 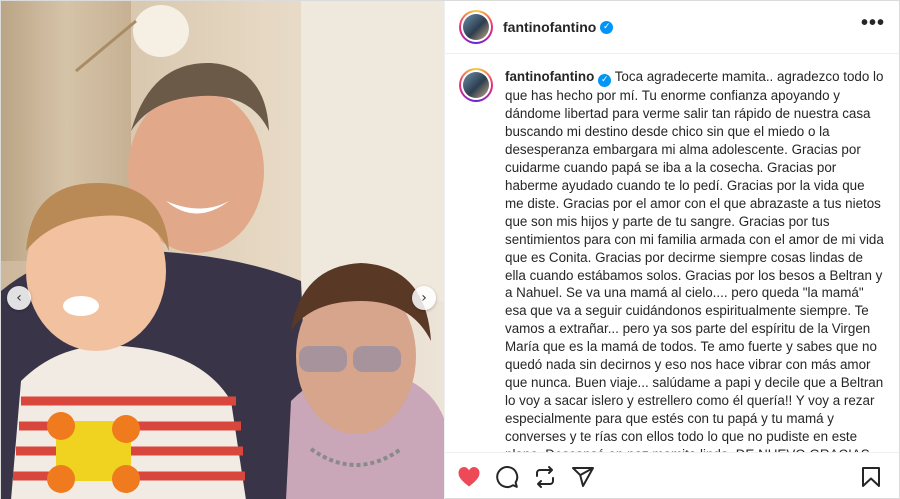 I want to click on author-avatar, so click(x=476, y=27).